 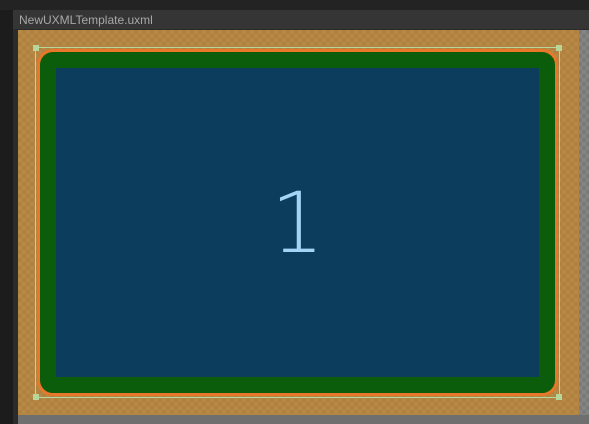 What do you see at coordinates (86, 20) in the screenshot?
I see `document-title: NewUXMLTemplate.uxml` at bounding box center [86, 20].